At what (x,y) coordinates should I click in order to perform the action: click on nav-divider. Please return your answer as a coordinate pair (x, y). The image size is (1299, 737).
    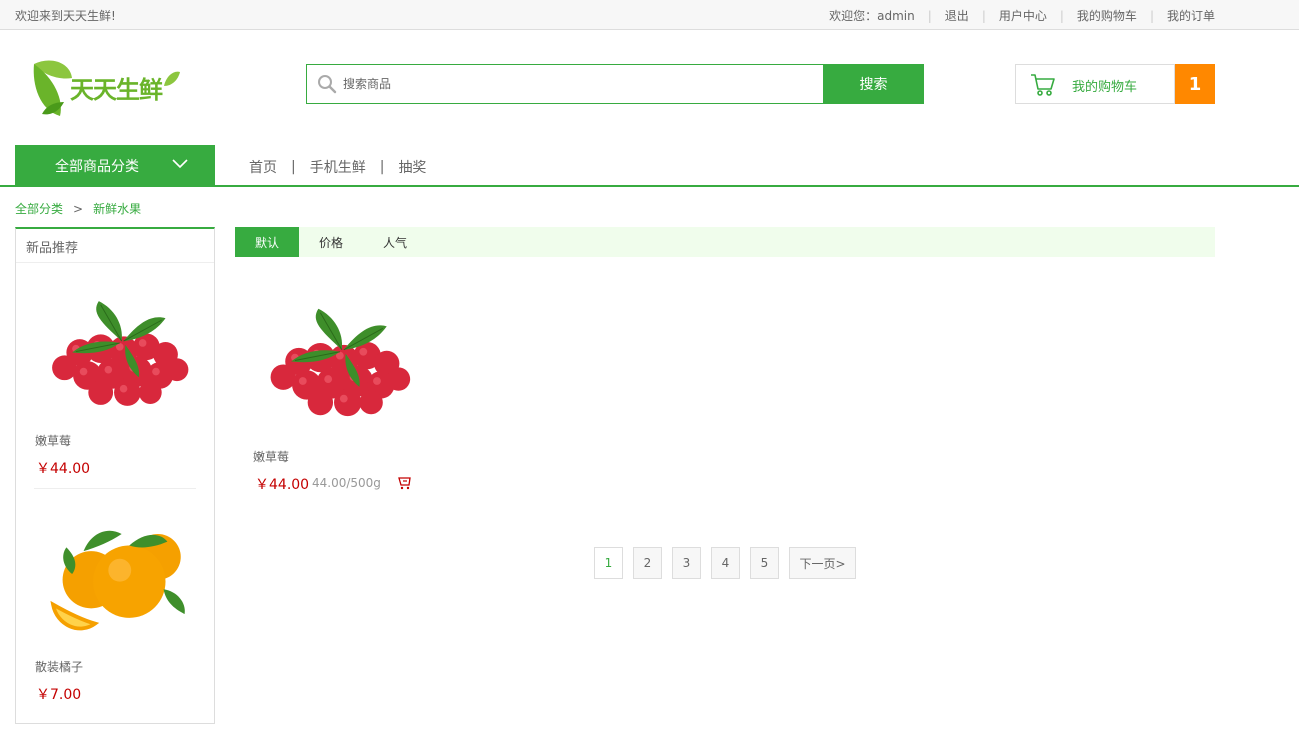
    Looking at the image, I should click on (649, 186).